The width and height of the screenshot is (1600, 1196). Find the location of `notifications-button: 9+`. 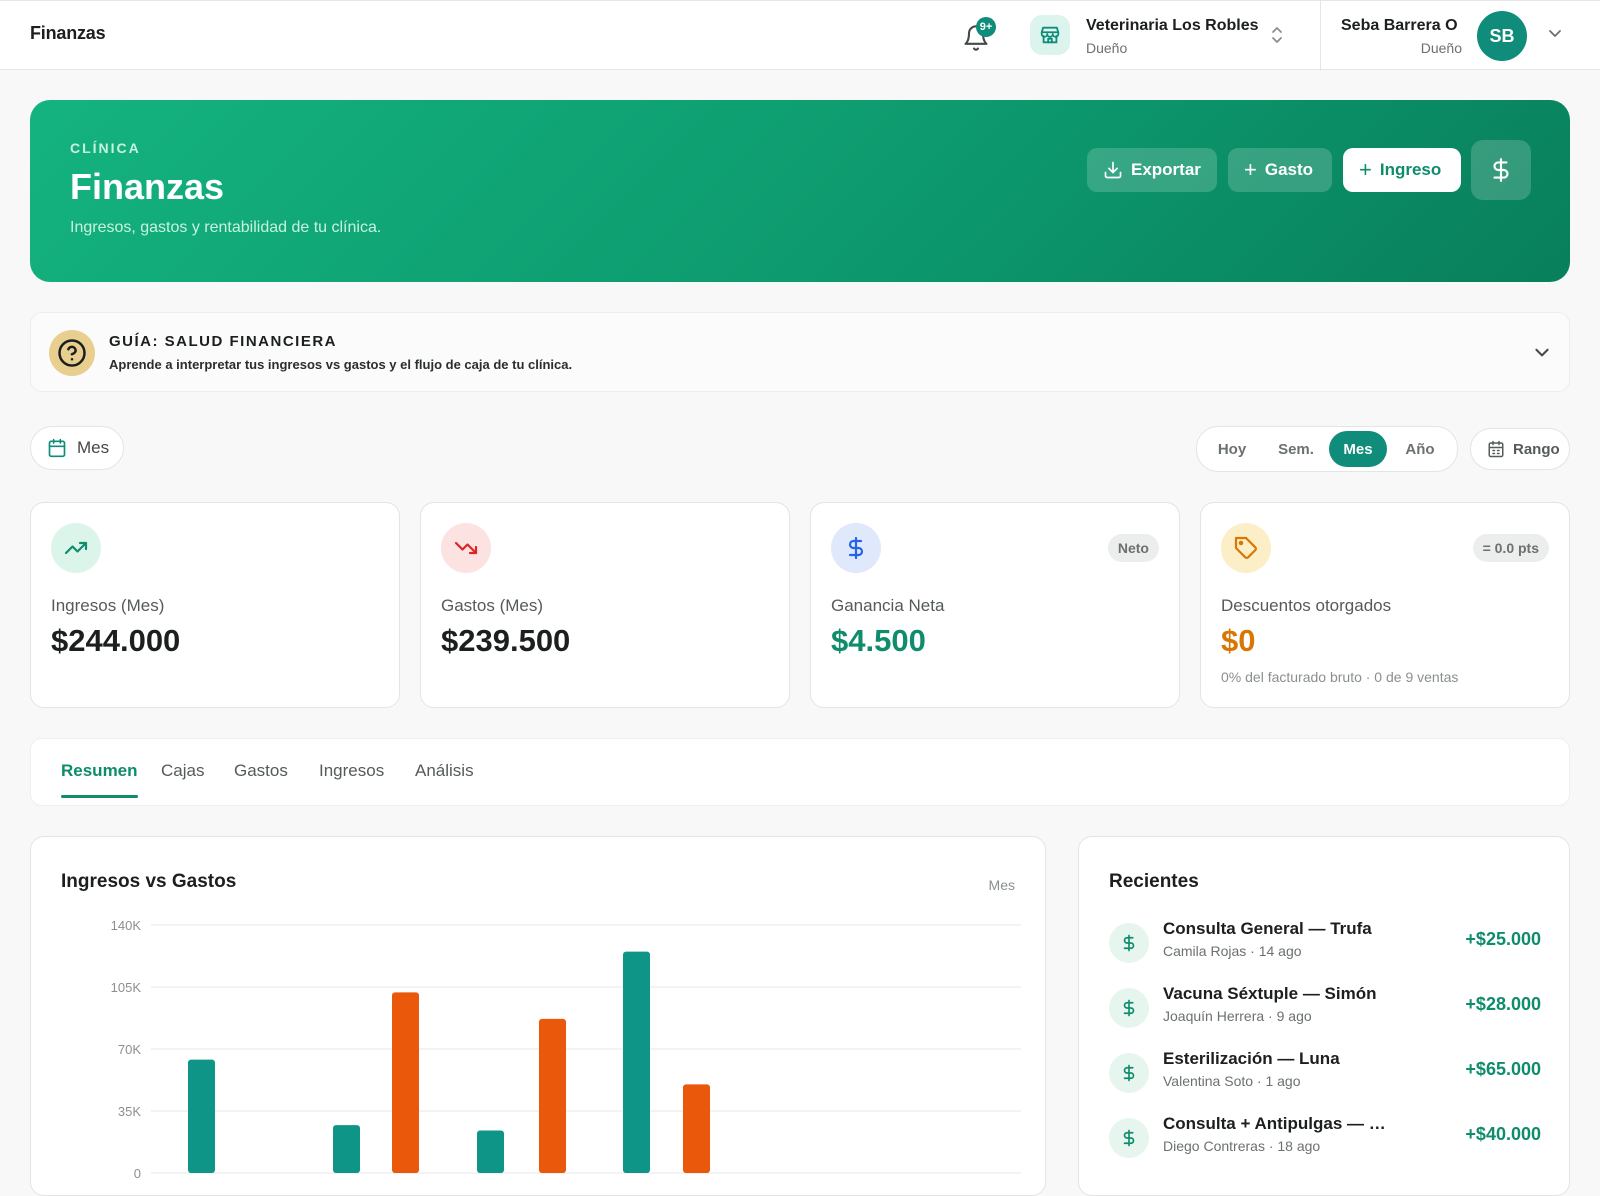

notifications-button: 9+ is located at coordinates (979, 35).